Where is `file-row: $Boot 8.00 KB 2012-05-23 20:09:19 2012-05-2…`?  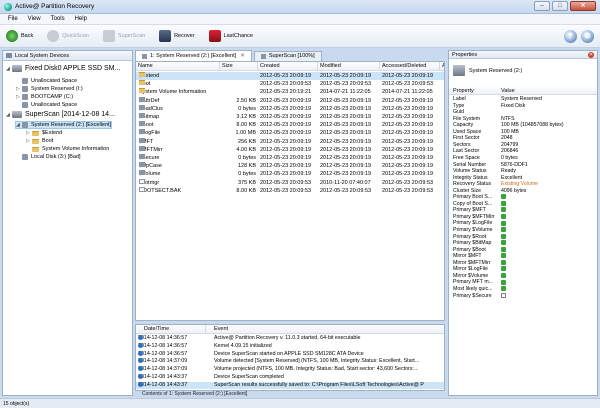
file-row: $Boot 8.00 KB 2012-05-23 20:09:19 2012-05-2… is located at coordinates (290, 125).